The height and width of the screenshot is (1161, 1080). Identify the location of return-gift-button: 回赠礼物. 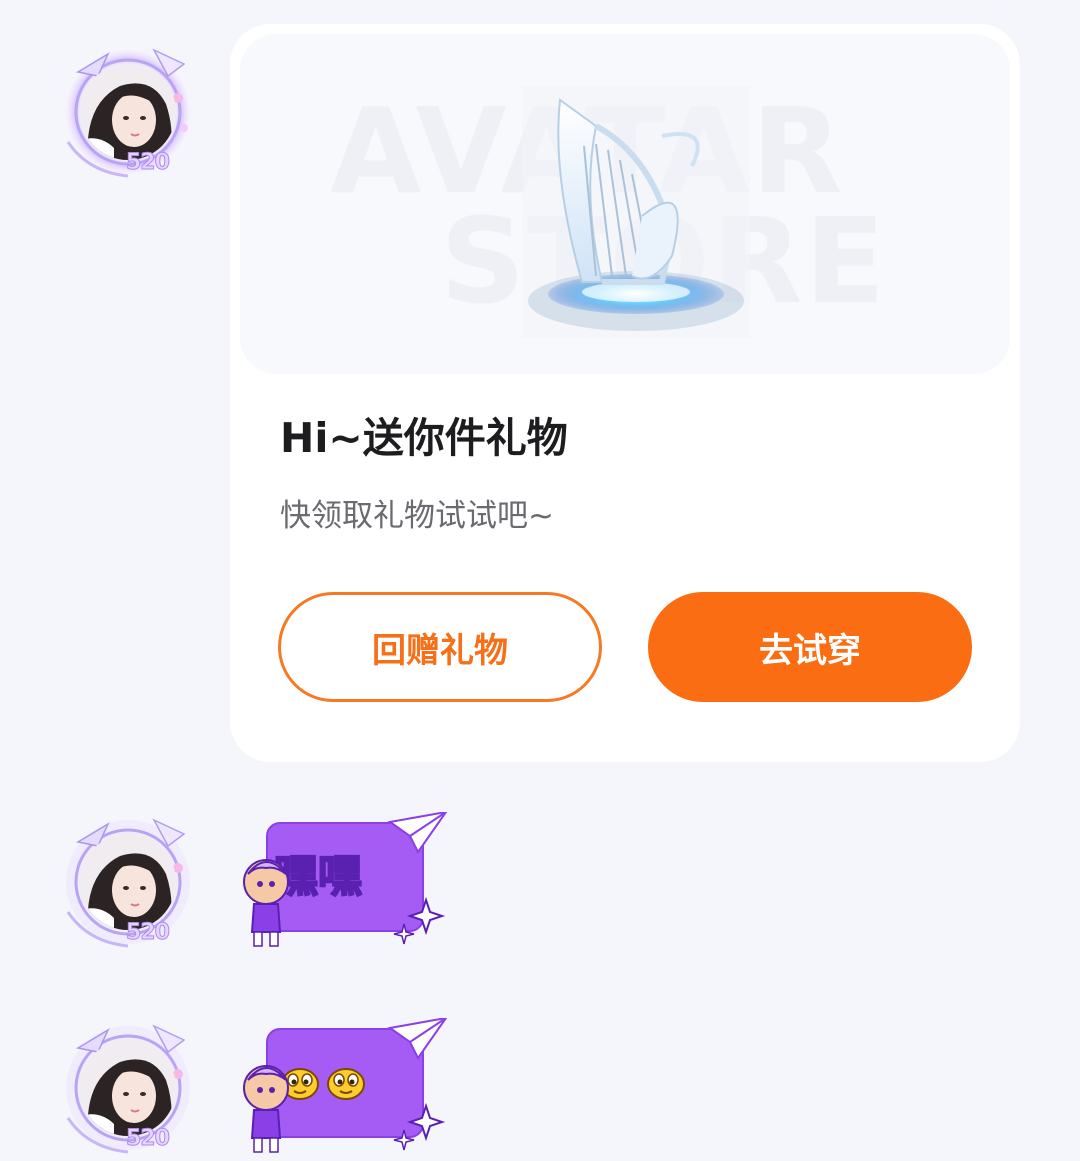
(440, 647).